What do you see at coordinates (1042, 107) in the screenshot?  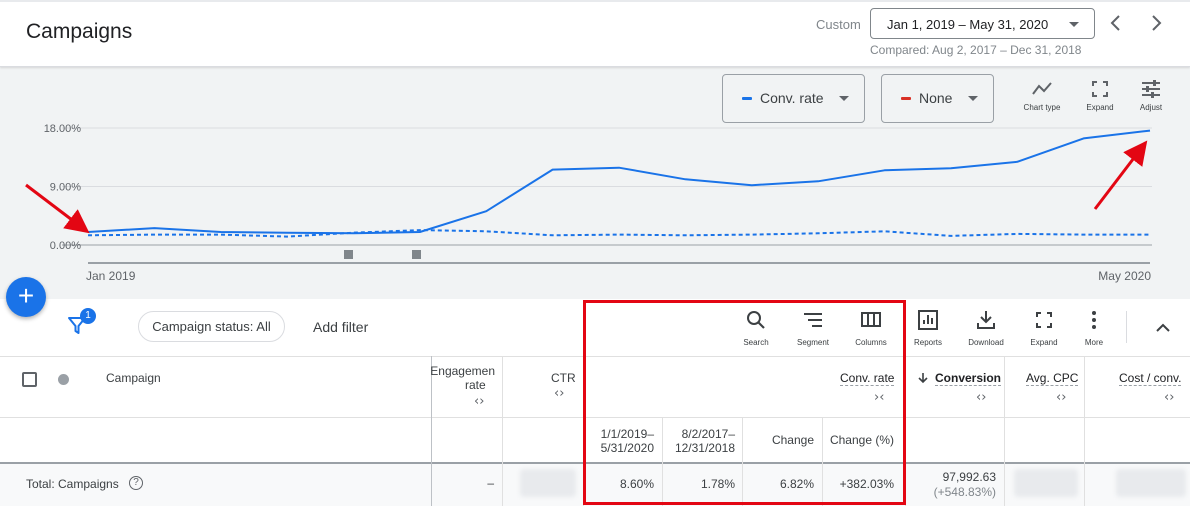 I see `chart-type-label: Chart type` at bounding box center [1042, 107].